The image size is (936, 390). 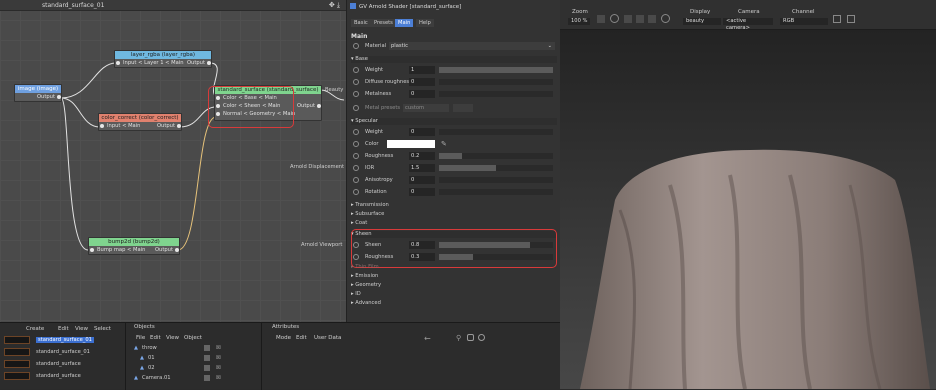 What do you see at coordinates (454, 121) in the screenshot?
I see `specular-section-header: ▾ Specular` at bounding box center [454, 121].